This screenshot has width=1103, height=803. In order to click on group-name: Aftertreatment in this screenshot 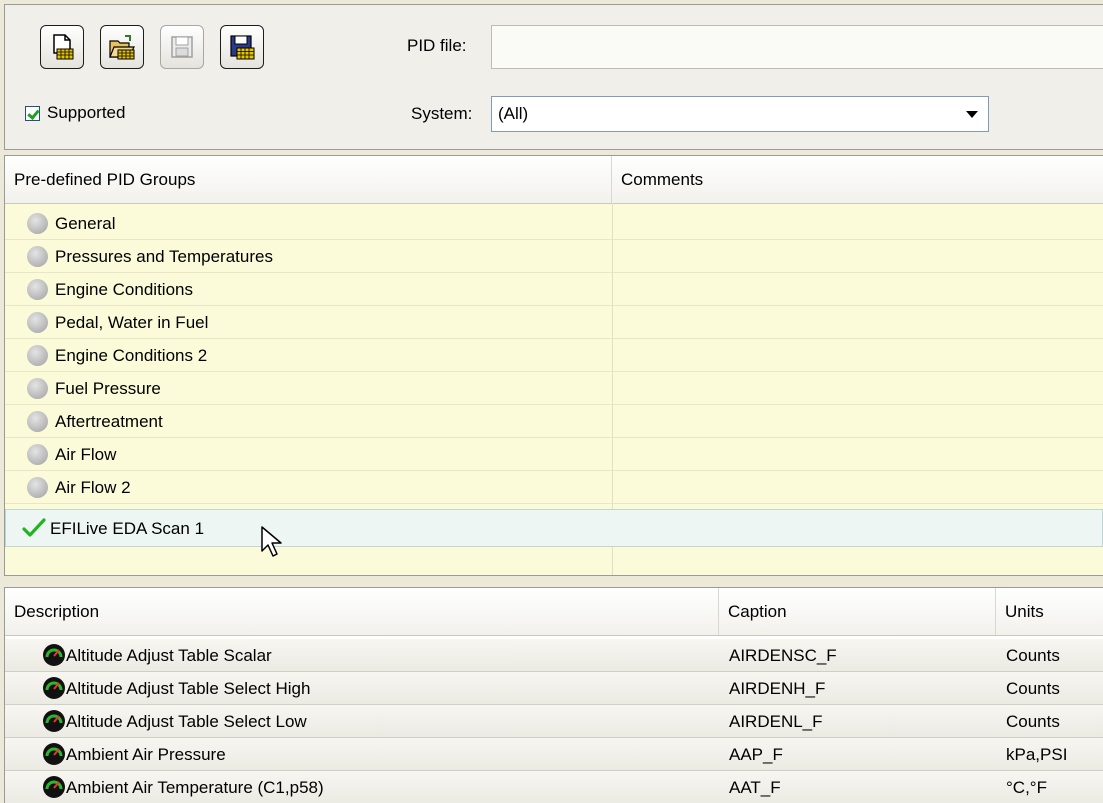, I will do `click(109, 421)`.